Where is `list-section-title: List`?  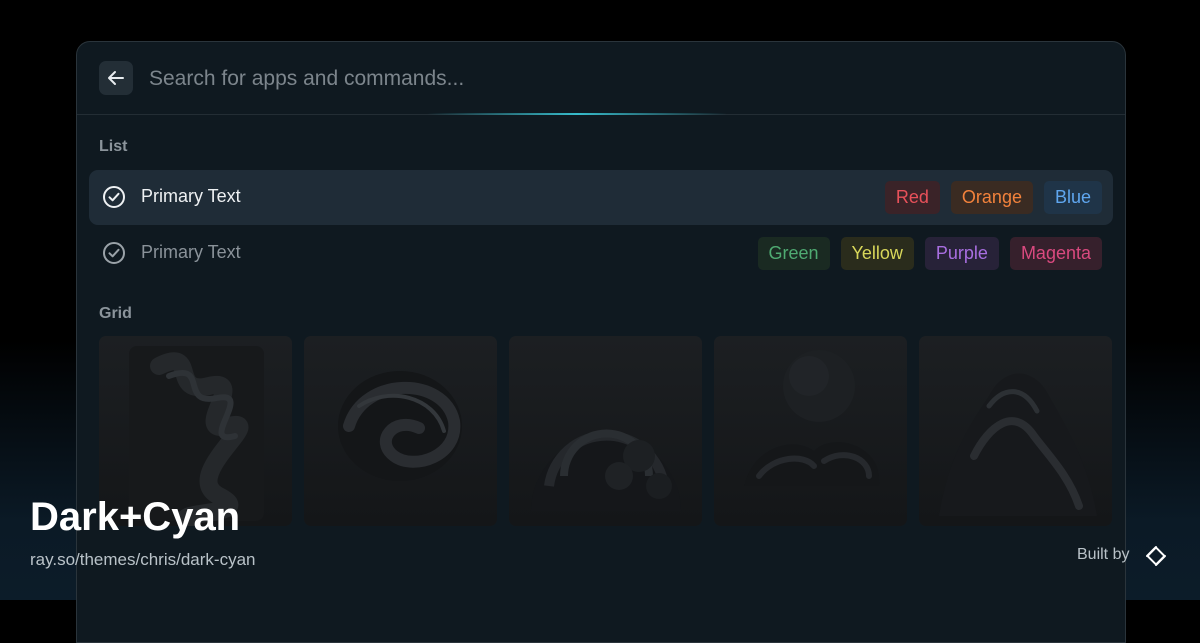
list-section-title: List is located at coordinates (113, 146).